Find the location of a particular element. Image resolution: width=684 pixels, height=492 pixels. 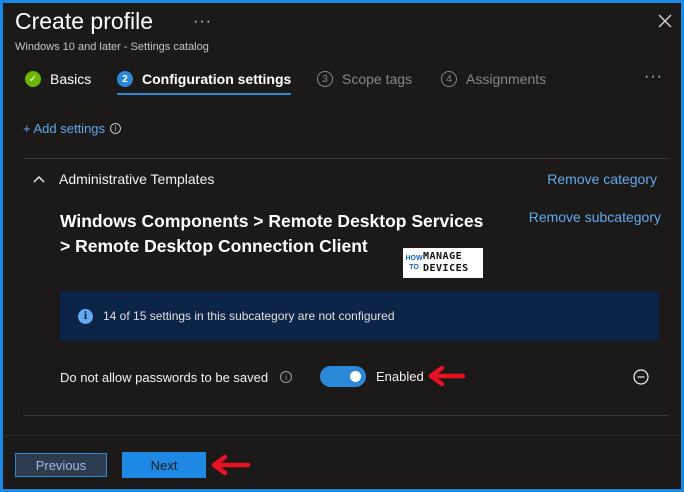

chevron-up-icon is located at coordinates (39, 179).